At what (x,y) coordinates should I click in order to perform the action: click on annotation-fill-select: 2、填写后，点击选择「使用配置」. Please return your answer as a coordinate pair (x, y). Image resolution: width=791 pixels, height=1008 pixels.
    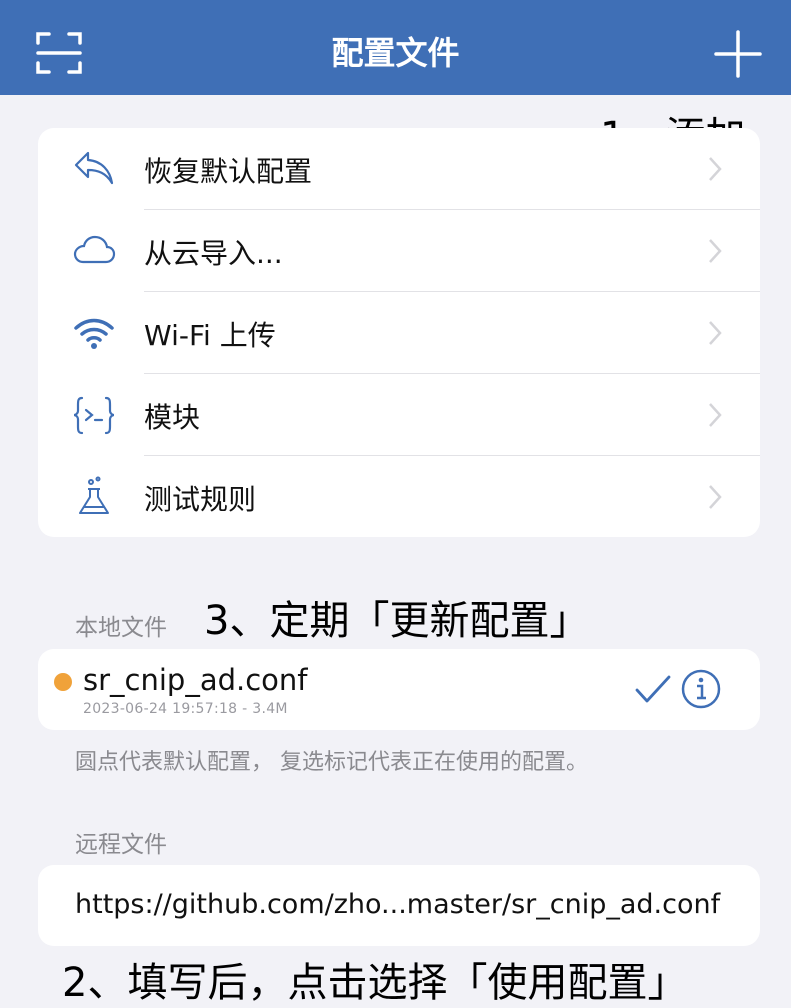
    Looking at the image, I should click on (375, 983).